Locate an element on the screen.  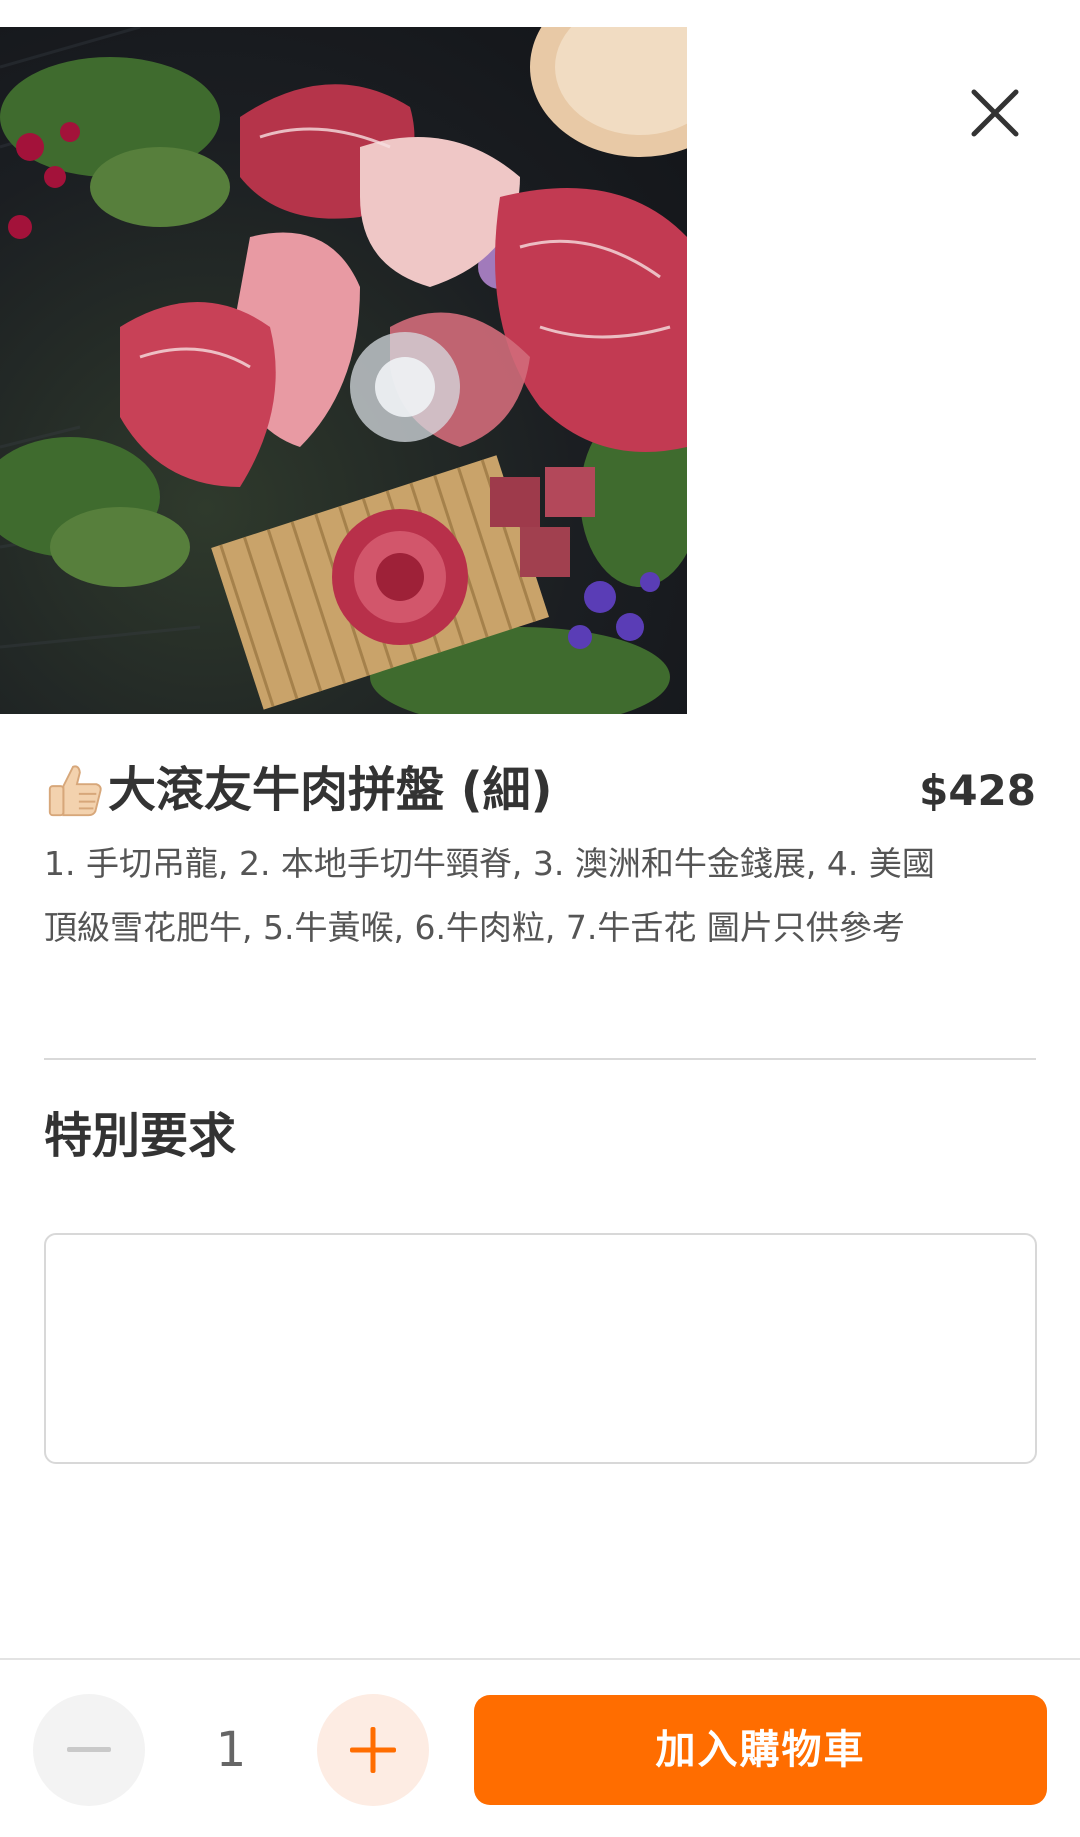
special-request-title: 特別要求 is located at coordinates (140, 1136).